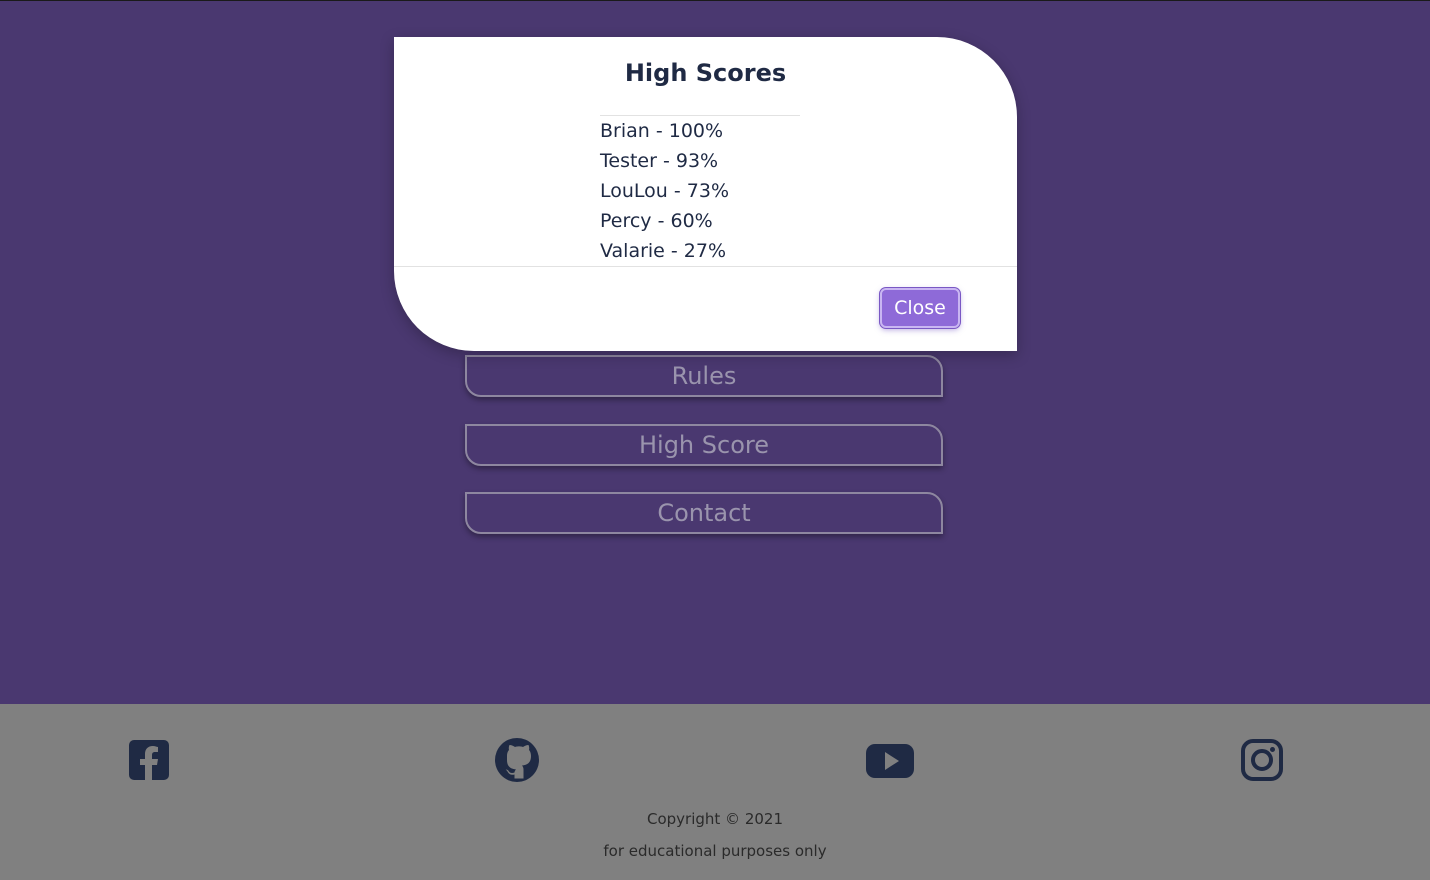 The image size is (1430, 880). I want to click on modal-title: High Scores, so click(705, 73).